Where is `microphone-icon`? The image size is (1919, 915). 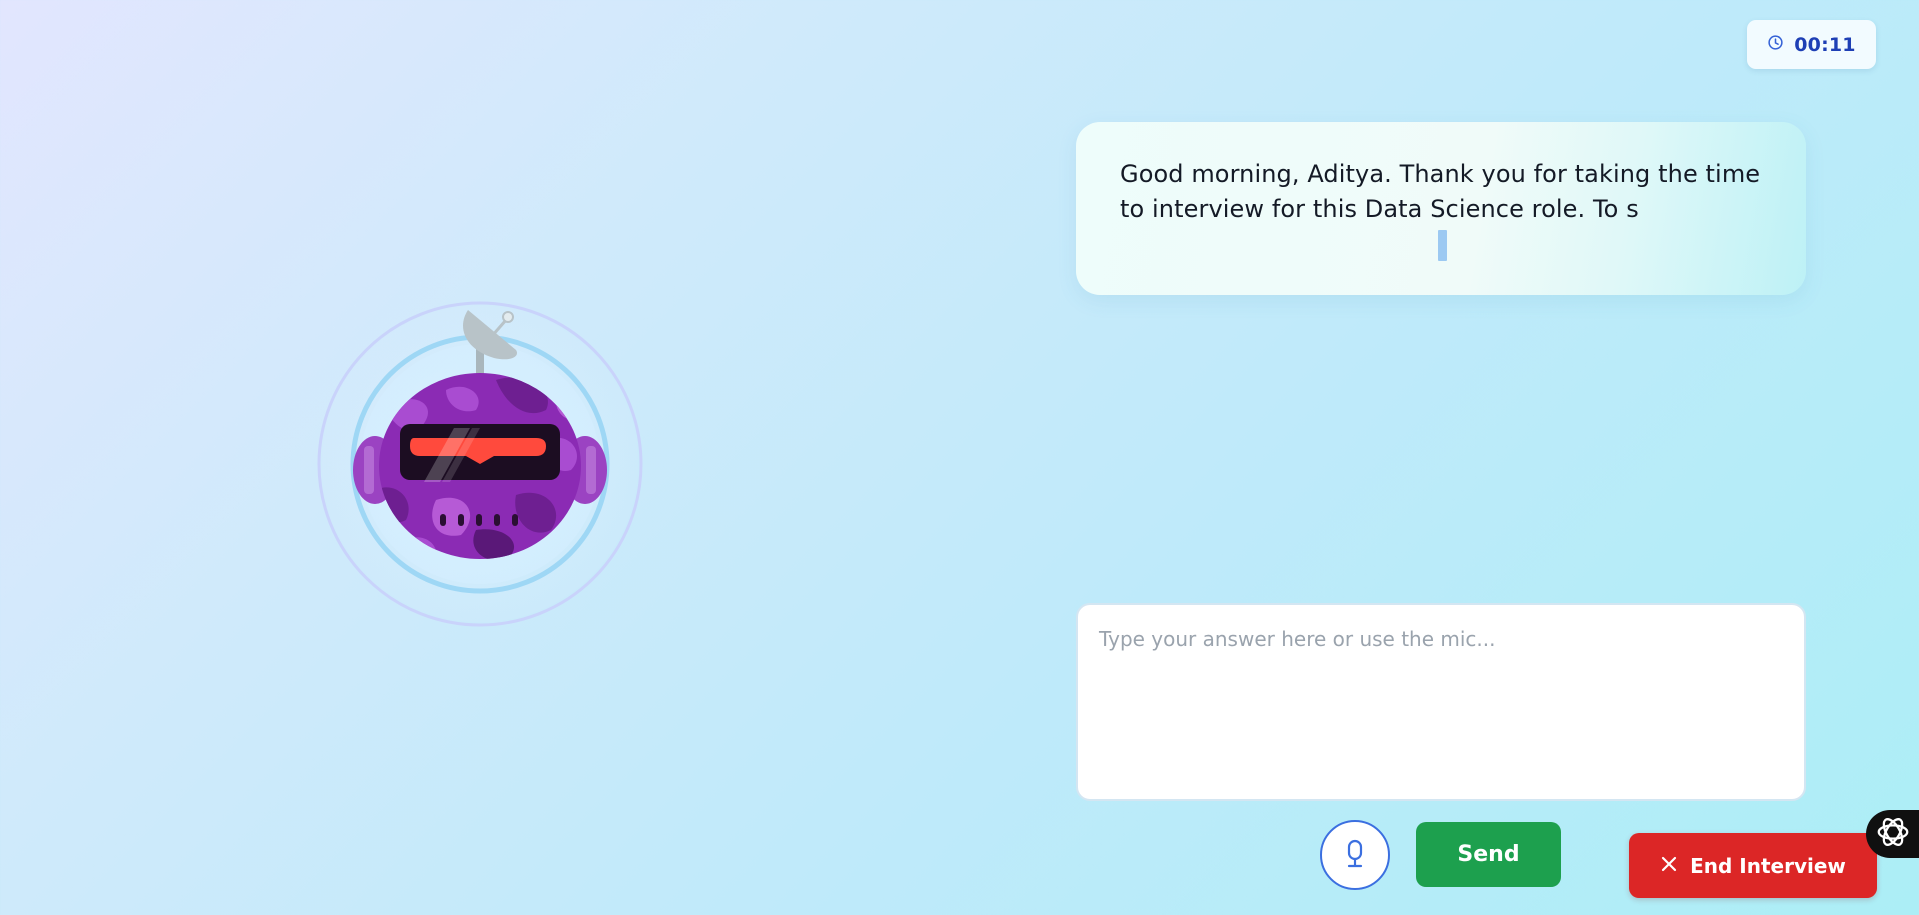 microphone-icon is located at coordinates (1355, 855).